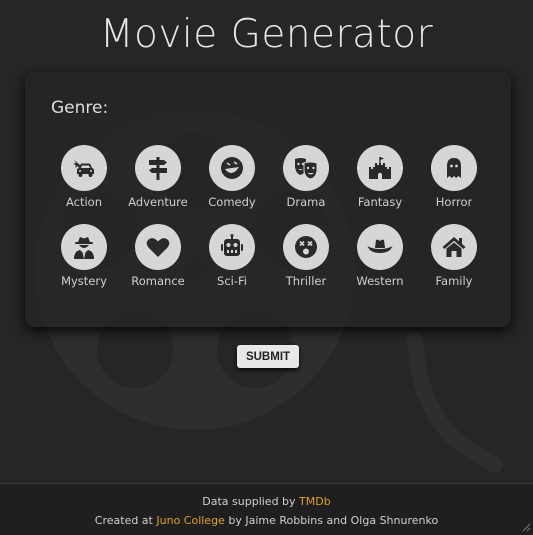 The height and width of the screenshot is (535, 533). I want to click on genre-label-romance: Romance, so click(158, 281).